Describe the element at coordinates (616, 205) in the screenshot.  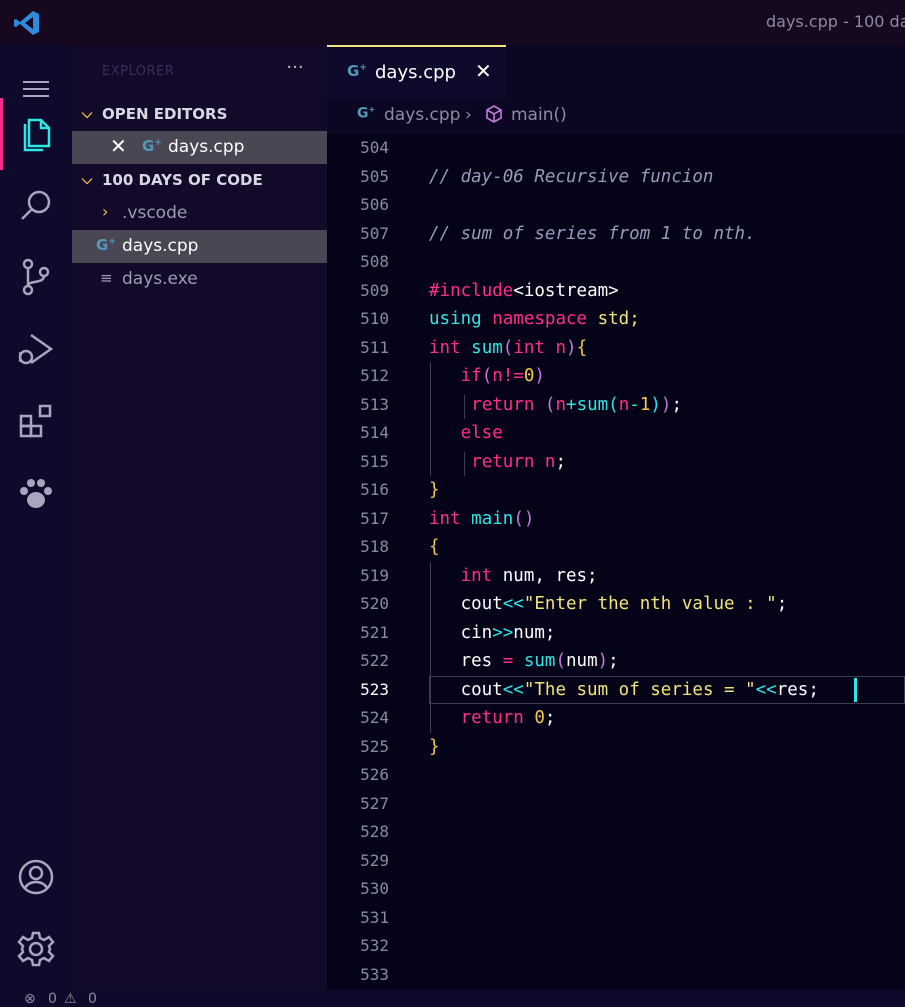
I see `code-line: 506` at that location.